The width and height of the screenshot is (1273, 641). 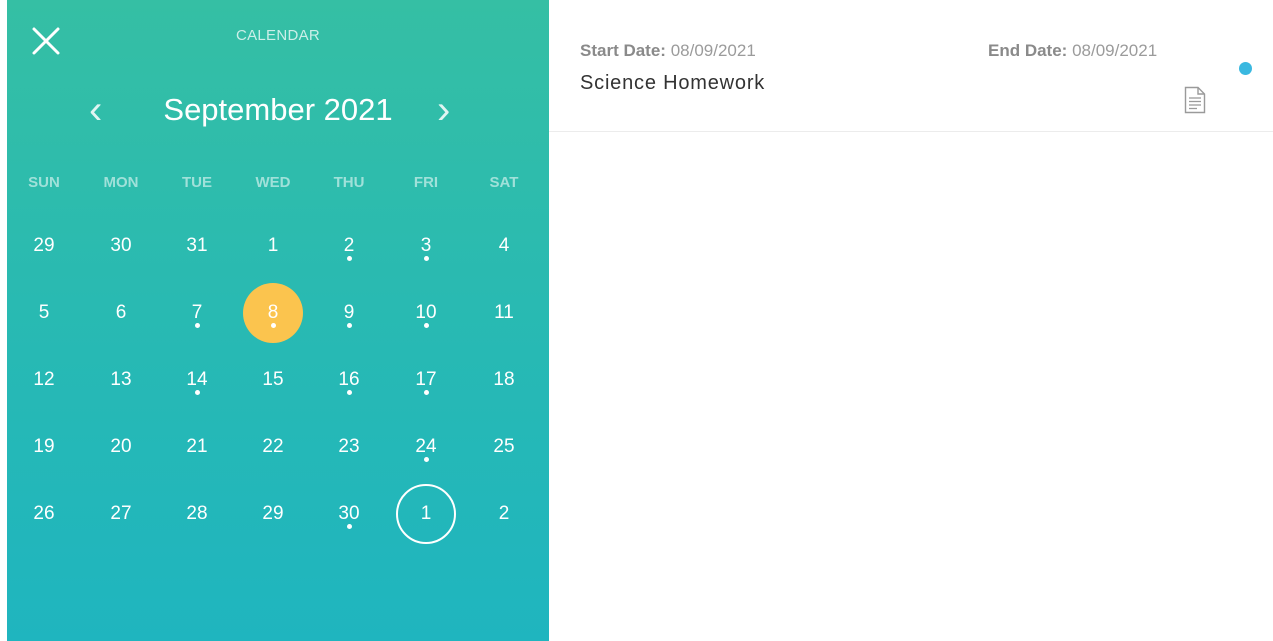 I want to click on day-cell: 21, so click(x=197, y=447).